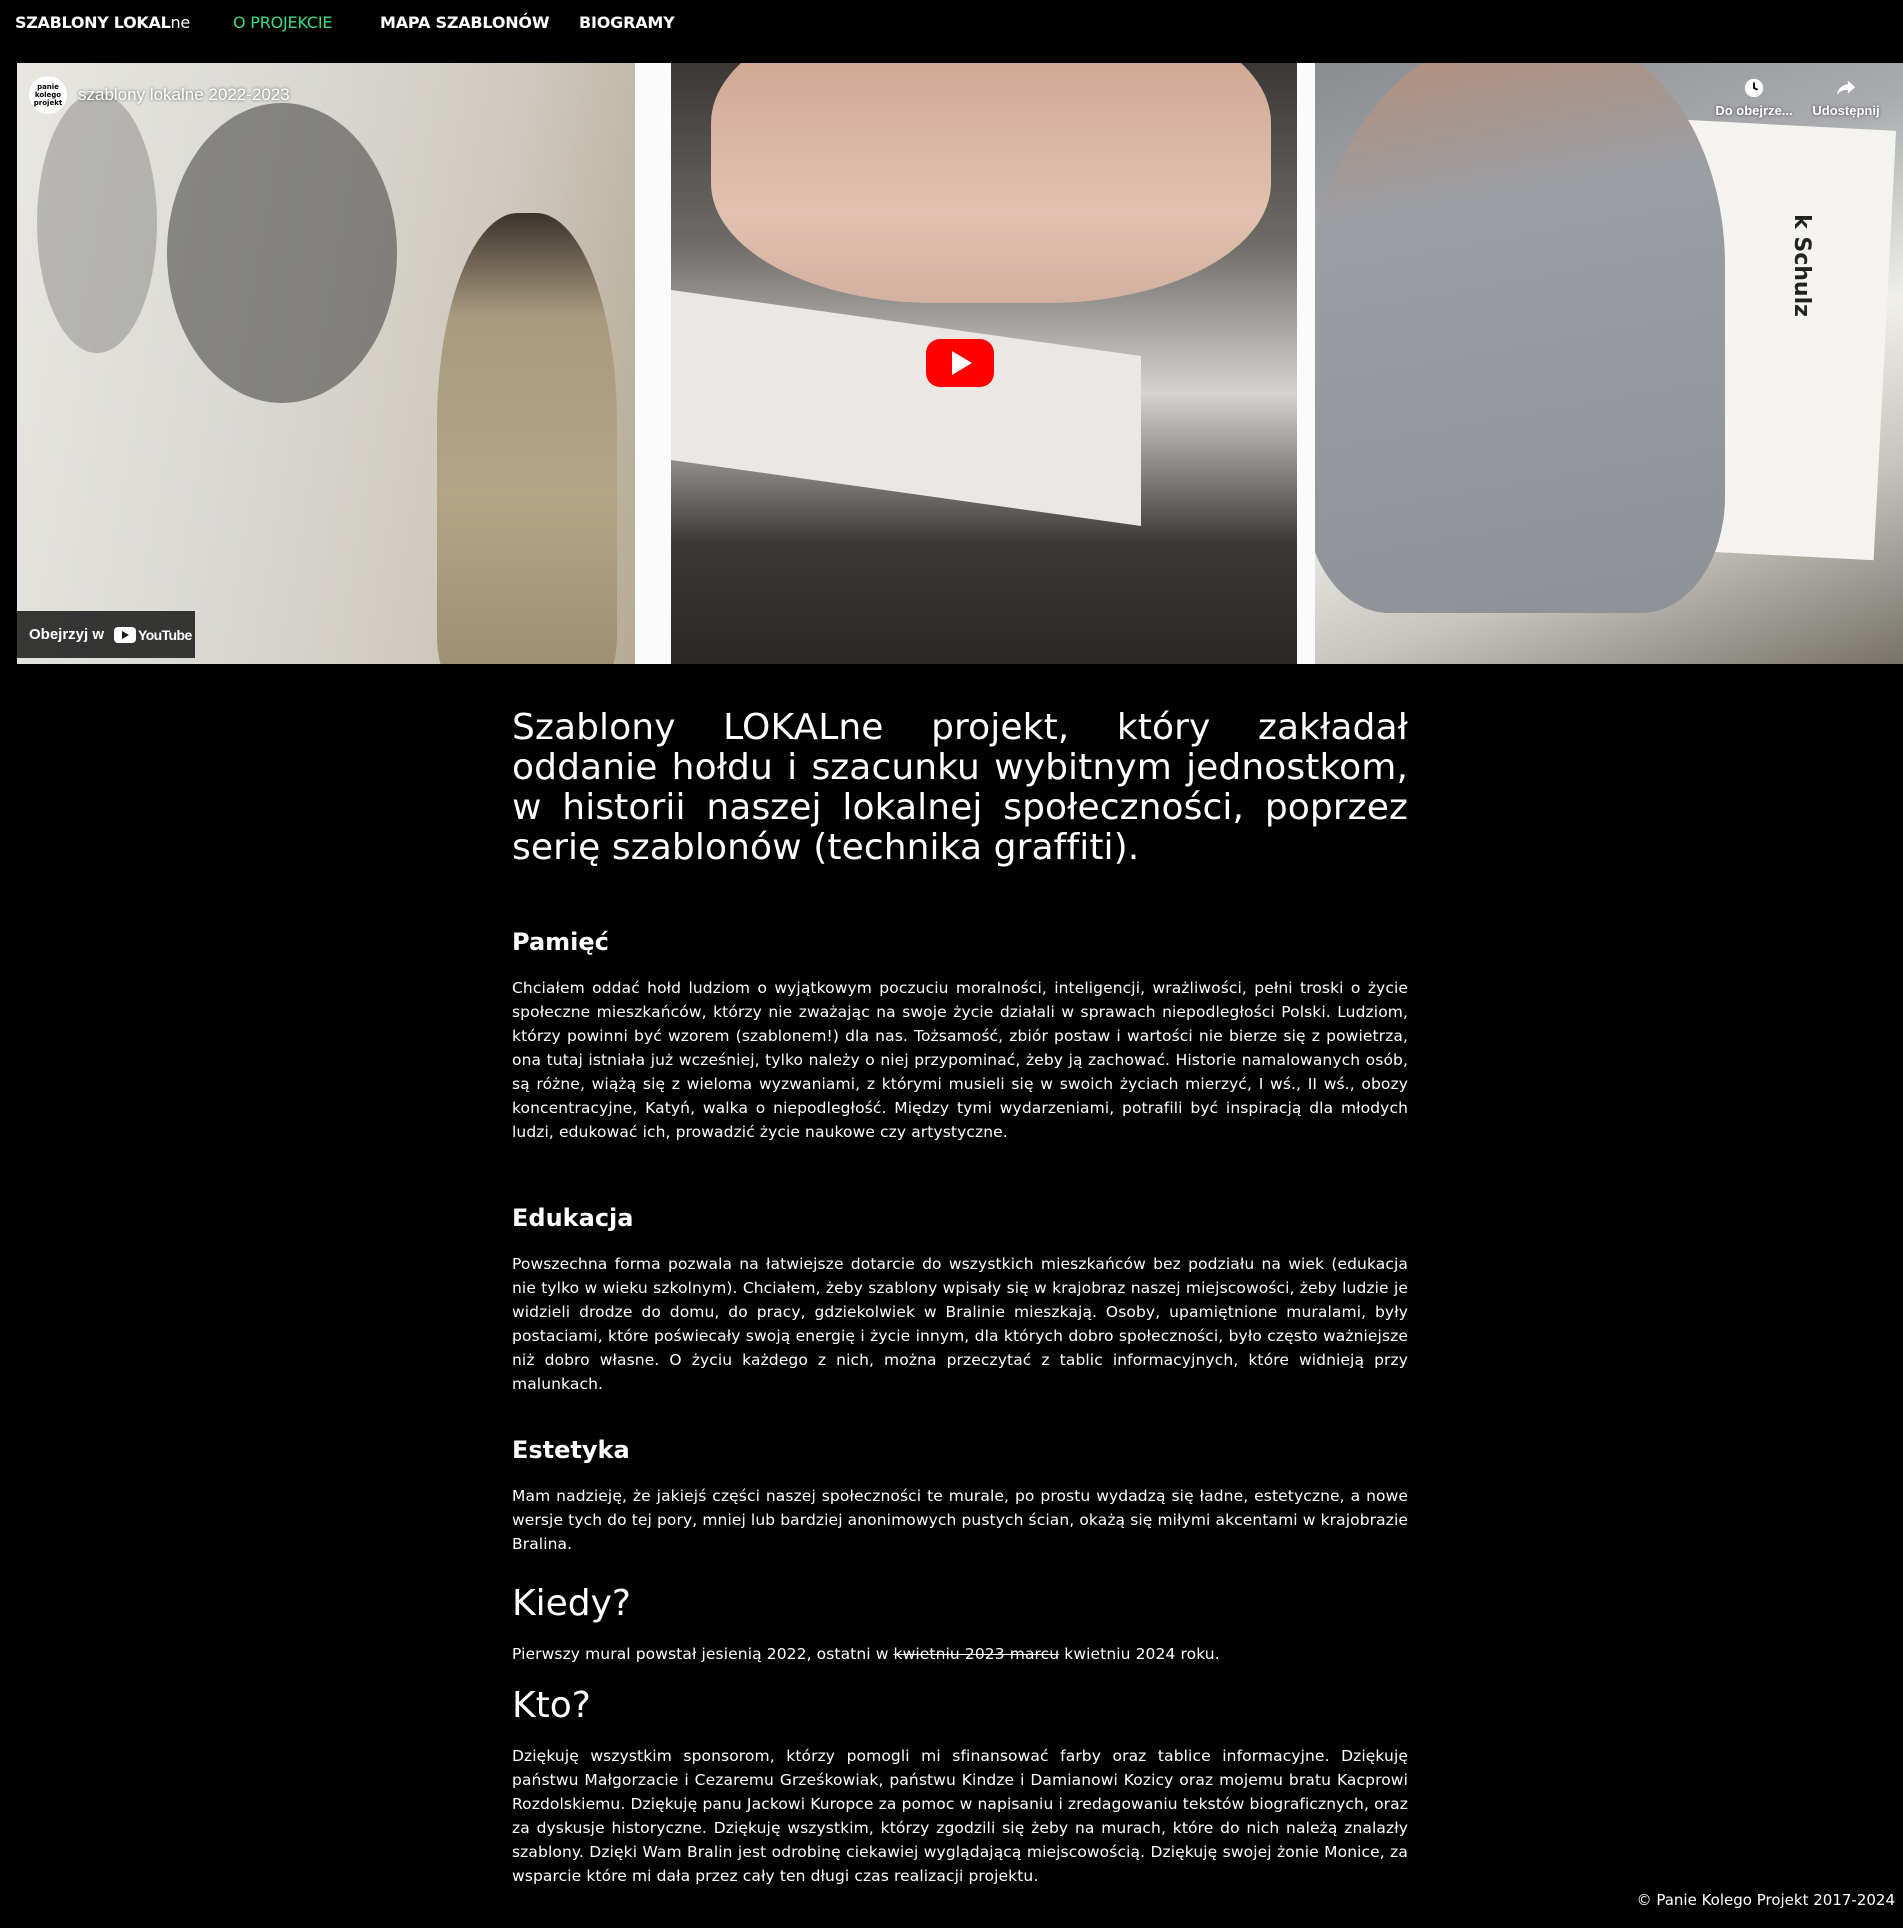 Image resolution: width=1903 pixels, height=1928 pixels. I want to click on play-button, so click(960, 363).